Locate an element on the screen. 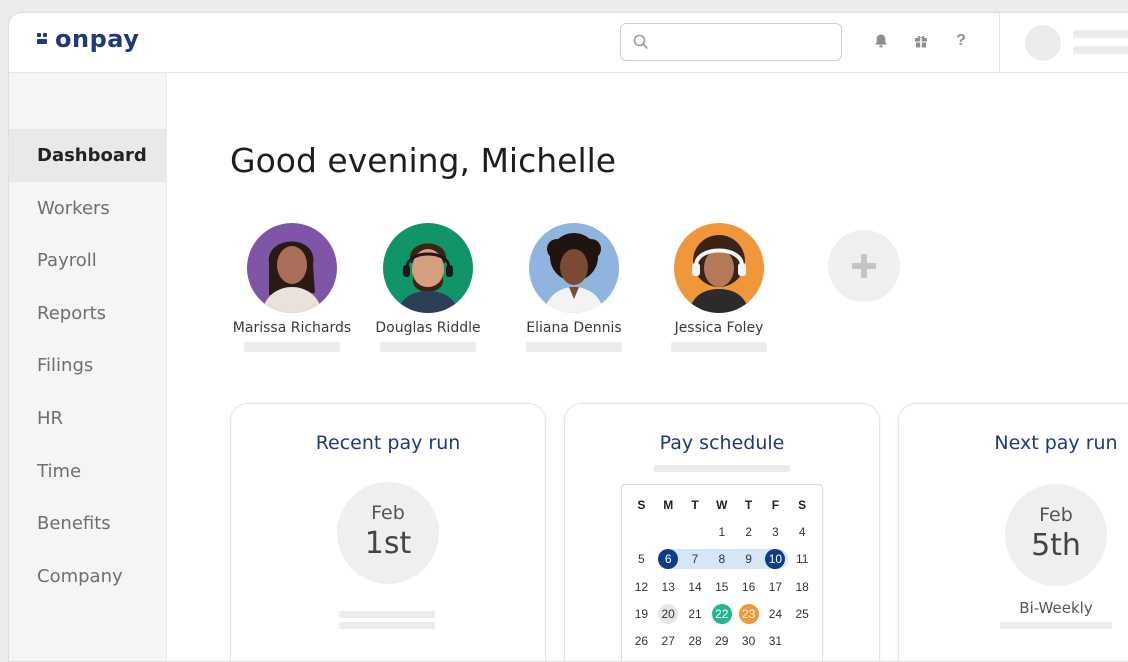 The width and height of the screenshot is (1128, 662). calendar-day: 27 is located at coordinates (668, 641).